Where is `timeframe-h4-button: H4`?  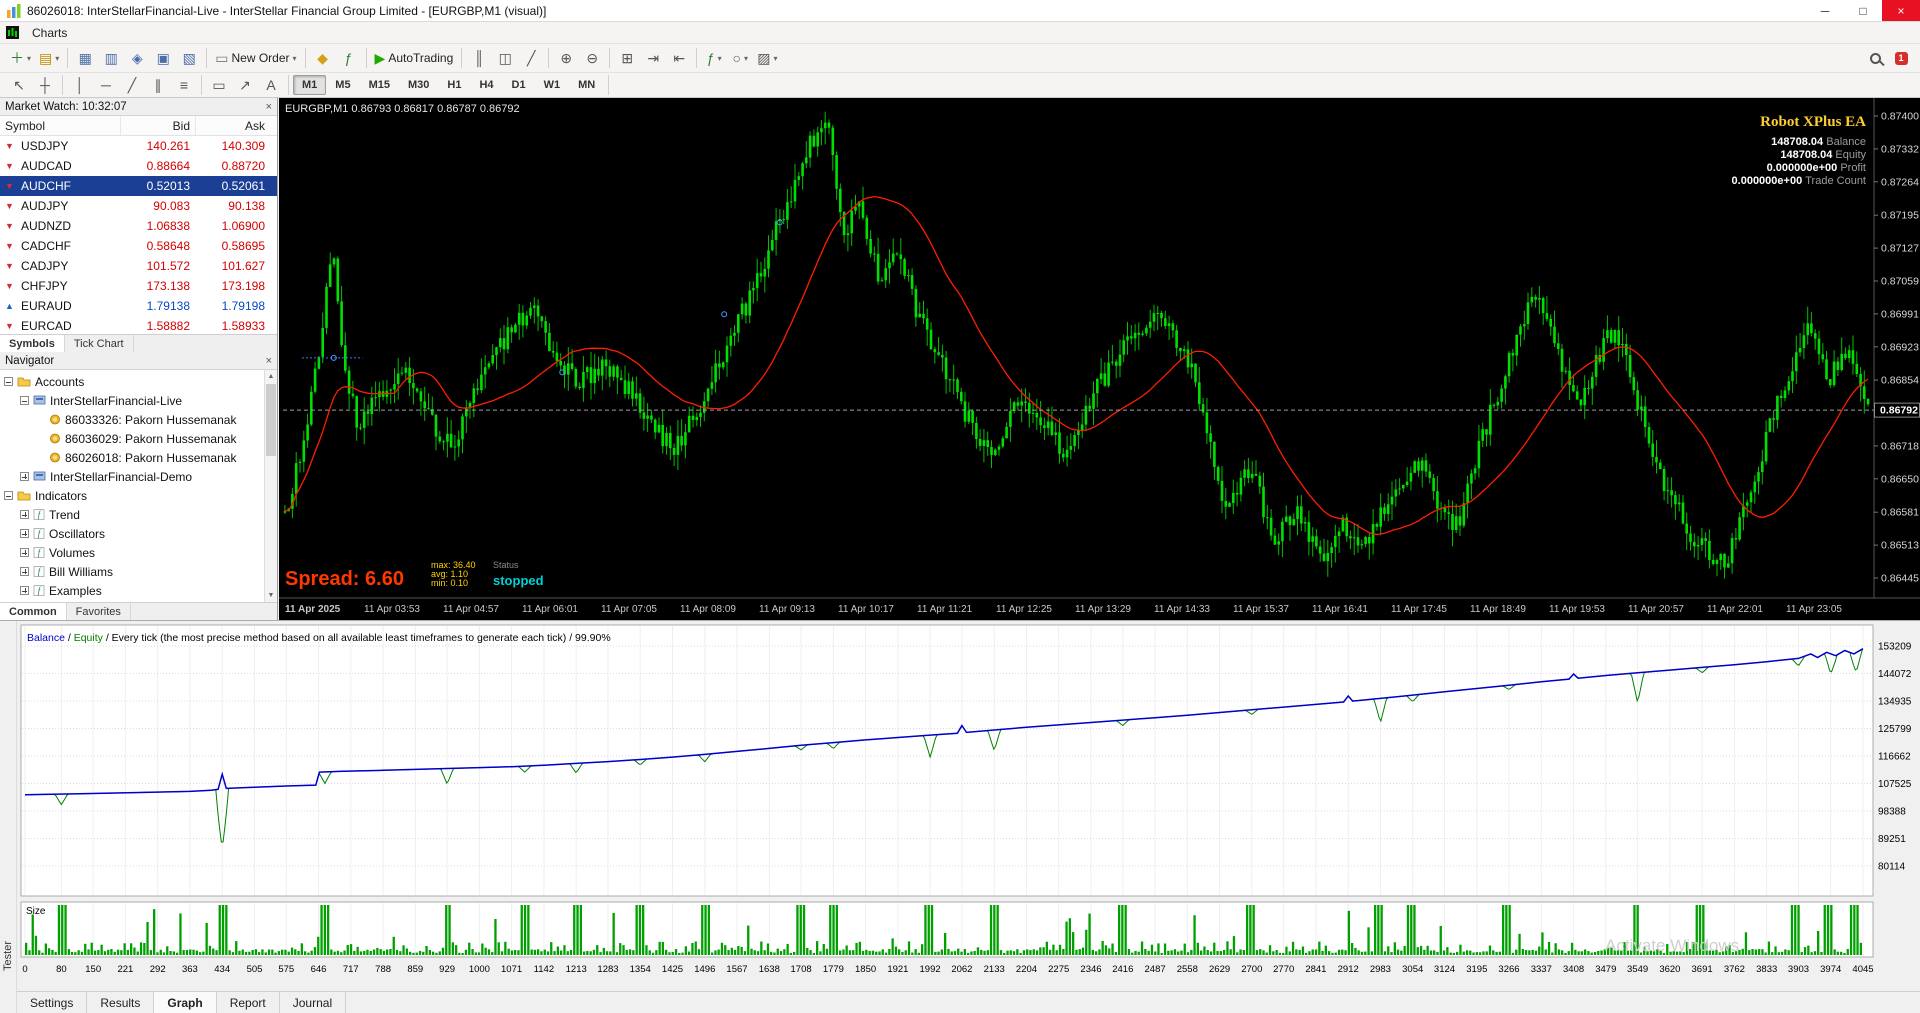
timeframe-h4-button: H4 is located at coordinates (486, 85).